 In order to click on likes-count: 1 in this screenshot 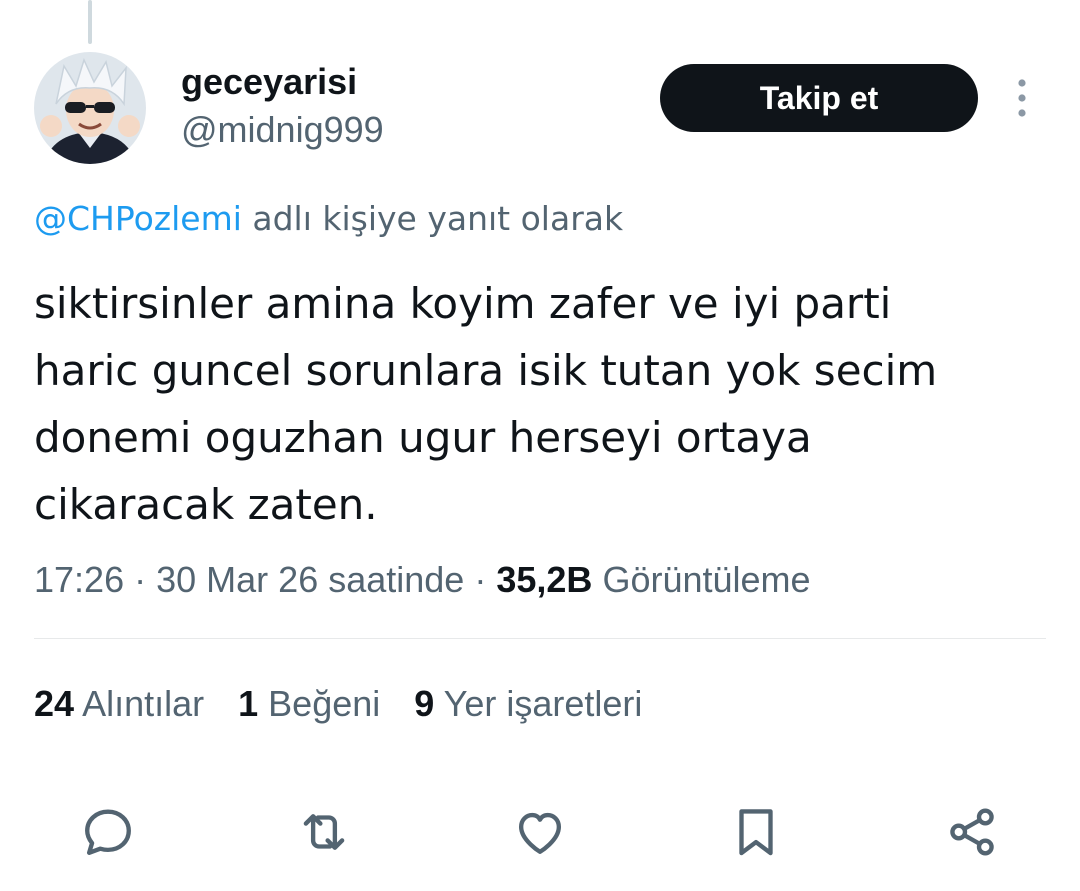, I will do `click(248, 703)`.